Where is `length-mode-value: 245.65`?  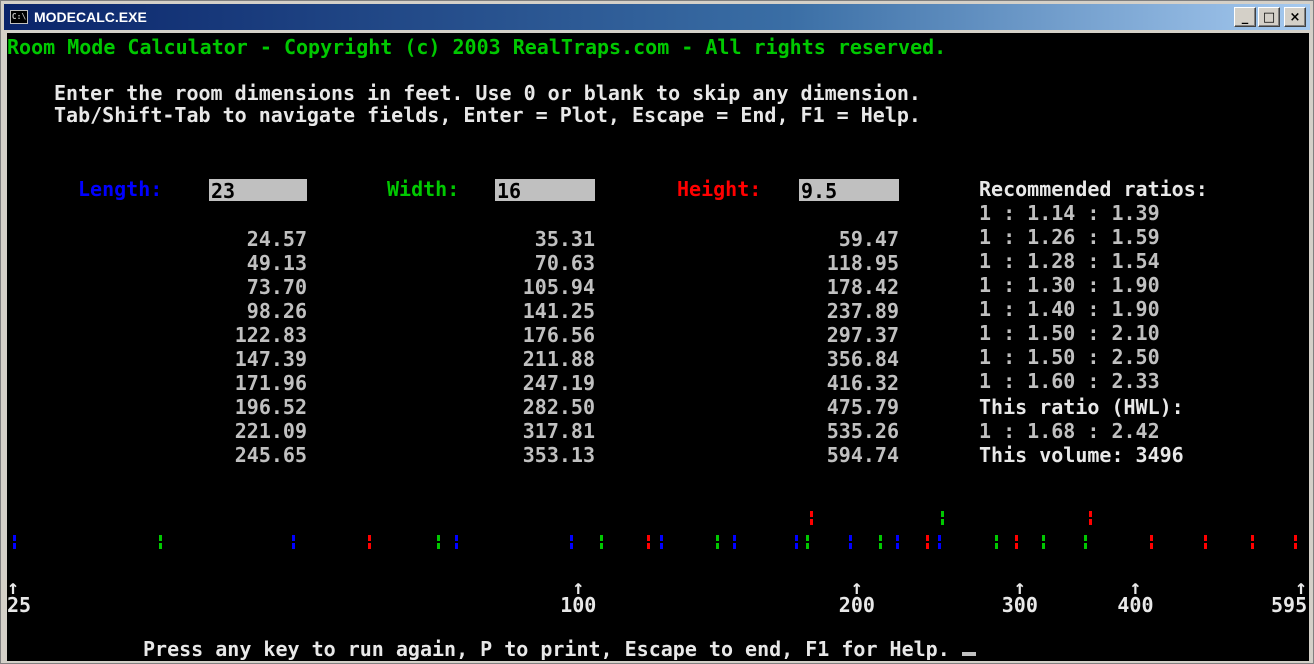 length-mode-value: 245.65 is located at coordinates (270, 455).